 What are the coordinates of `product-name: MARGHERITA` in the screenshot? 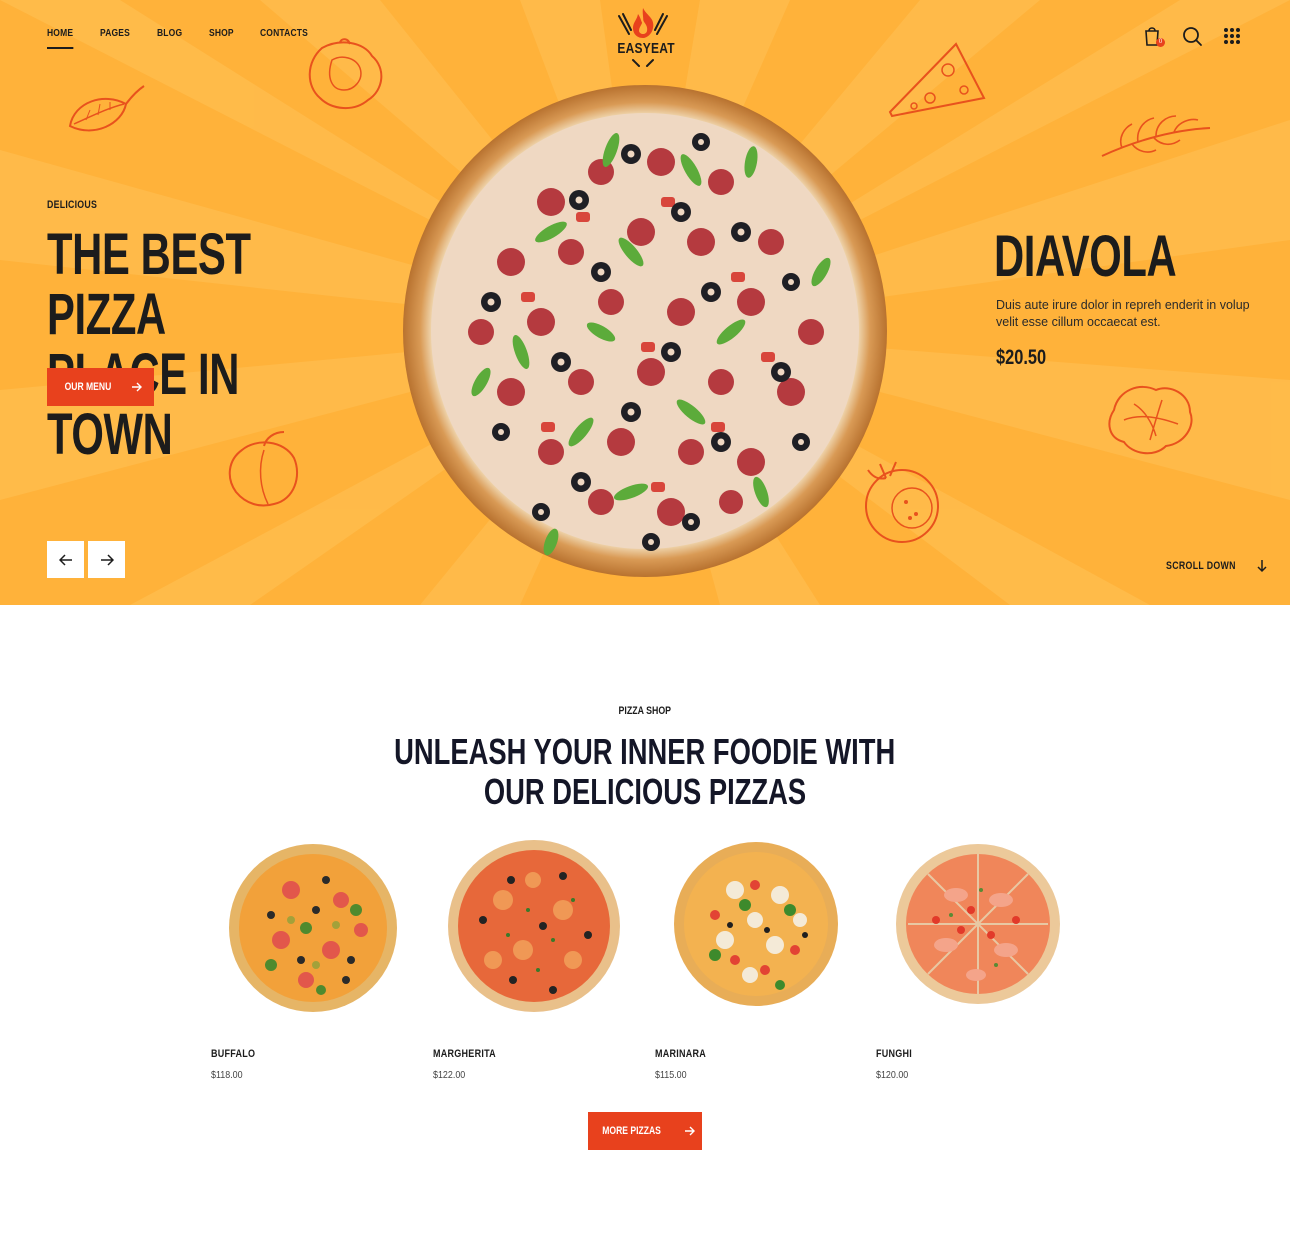 It's located at (464, 1054).